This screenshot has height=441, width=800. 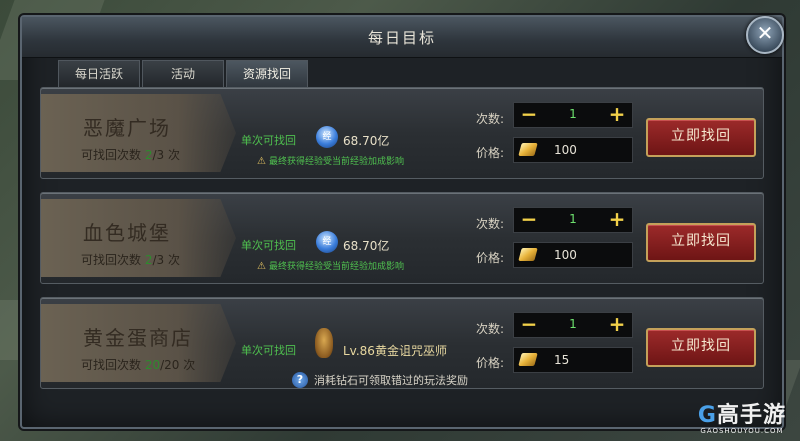 I want to click on activity-name: 黄金蛋商店, so click(x=138, y=338).